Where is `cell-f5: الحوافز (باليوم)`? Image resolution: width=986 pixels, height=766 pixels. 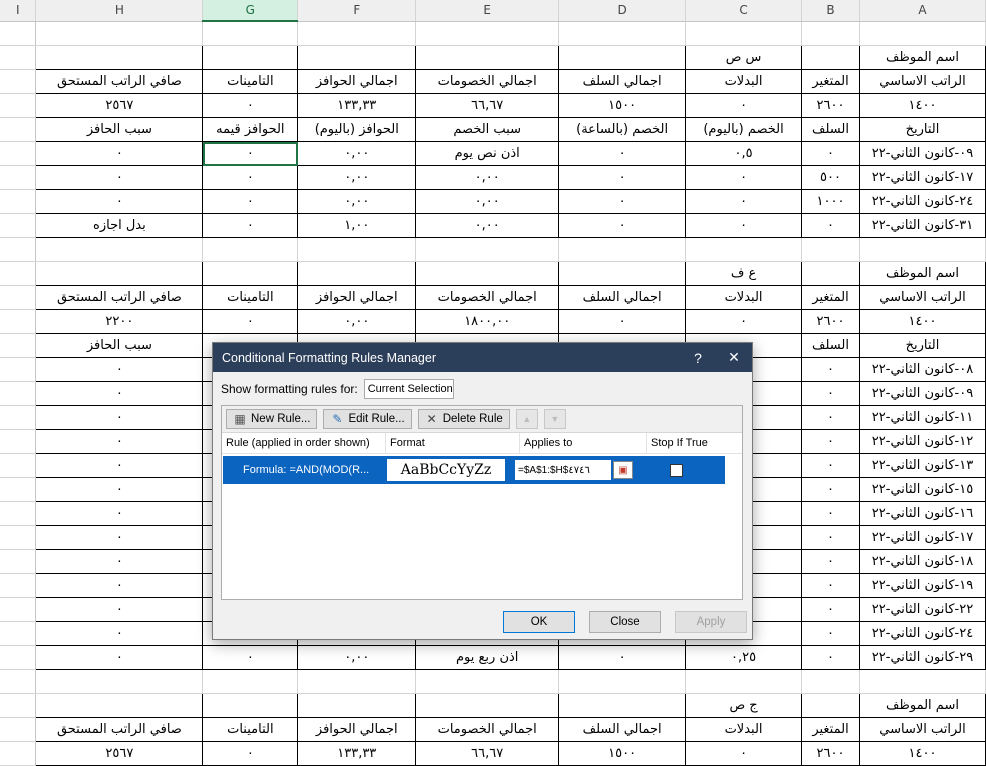
cell-f5: الحوافز (باليوم) is located at coordinates (357, 129).